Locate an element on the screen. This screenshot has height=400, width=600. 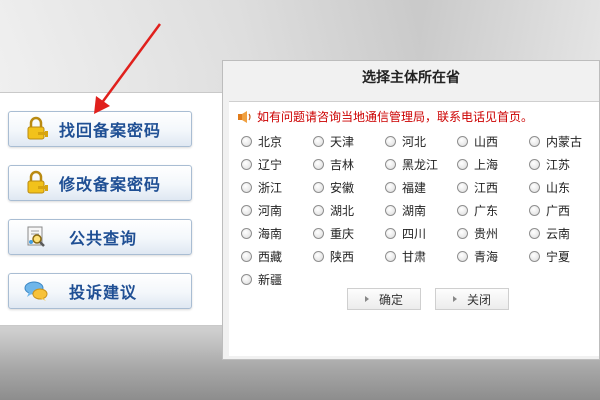
province-option: 甘肃 is located at coordinates (421, 256).